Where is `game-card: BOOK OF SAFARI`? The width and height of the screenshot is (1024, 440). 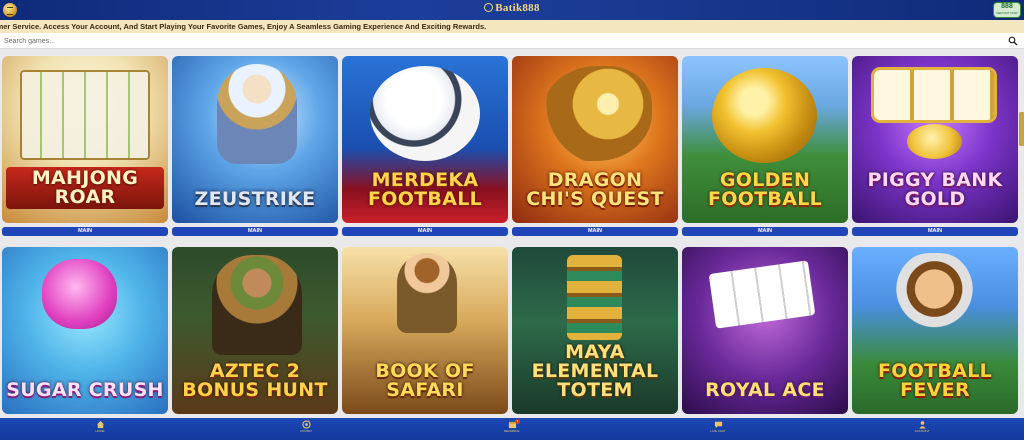
game-card: BOOK OF SAFARI is located at coordinates (425, 330).